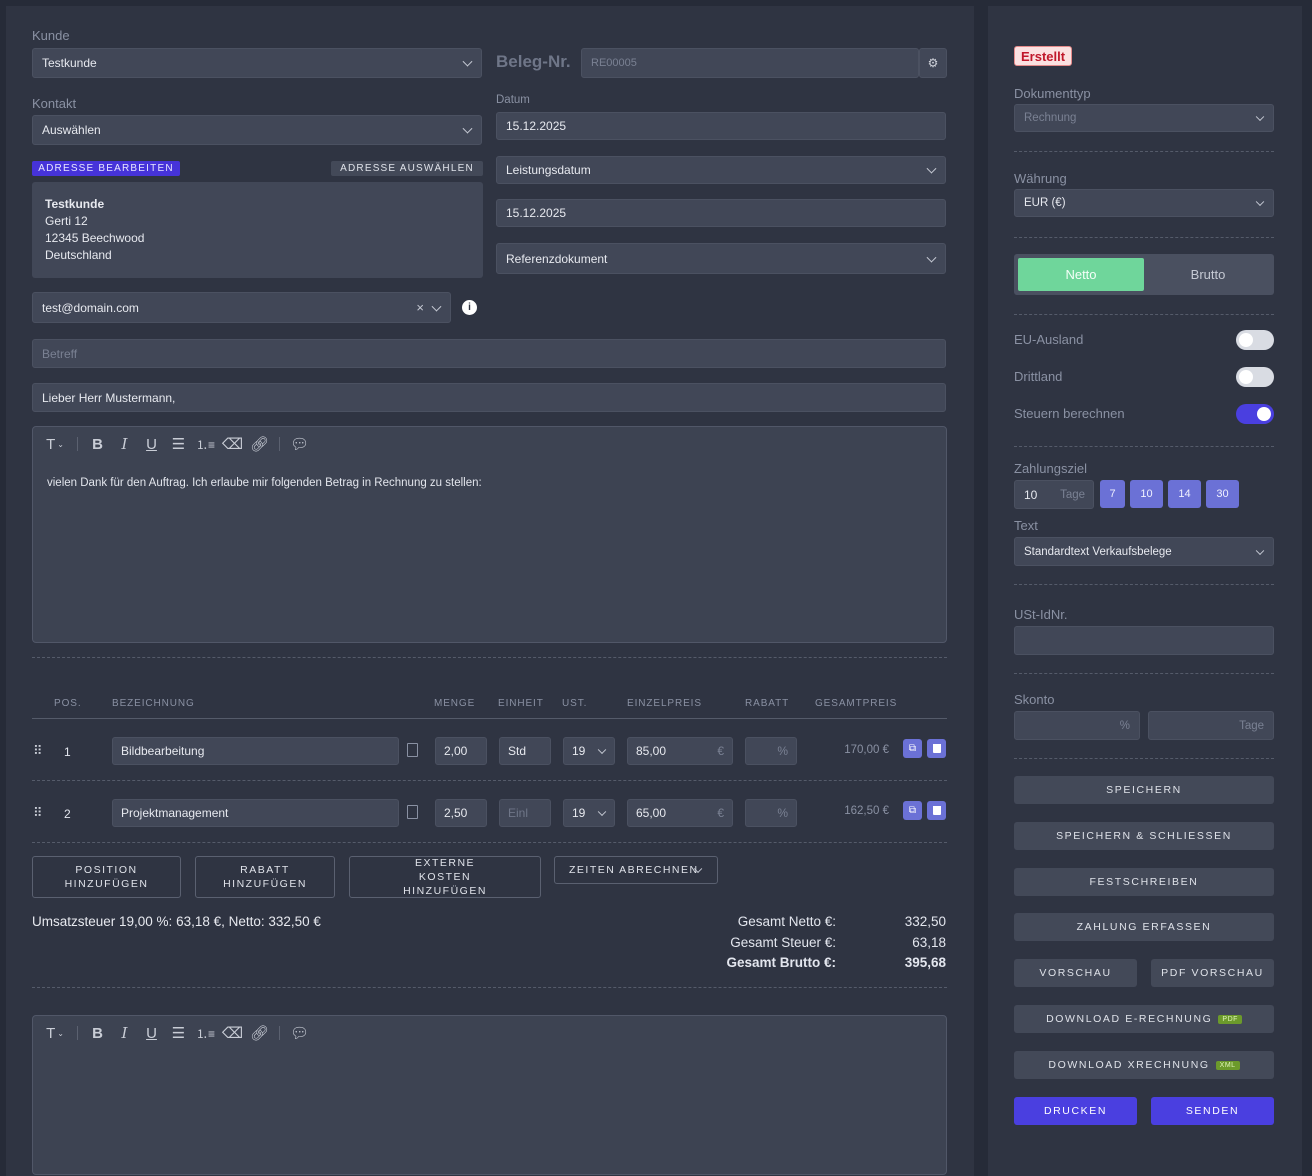 The height and width of the screenshot is (1176, 1312). What do you see at coordinates (521, 703) in the screenshot?
I see `col-einheit: EINHEIT` at bounding box center [521, 703].